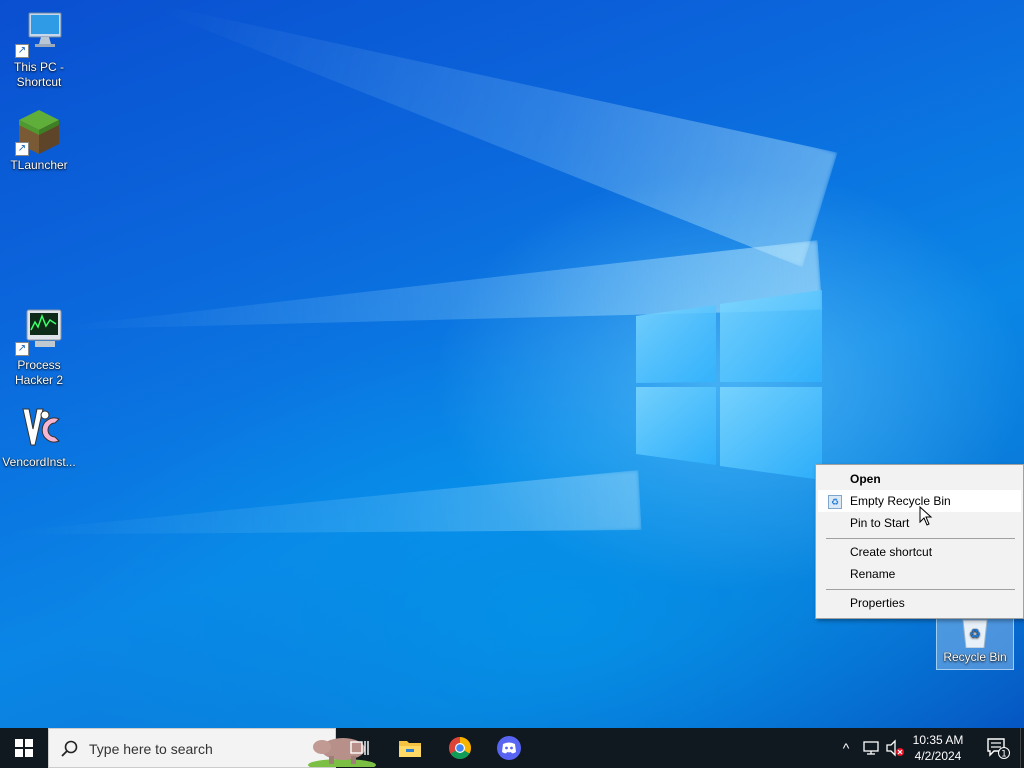 The image size is (1024, 768). I want to click on task-view-icon, so click(359, 748).